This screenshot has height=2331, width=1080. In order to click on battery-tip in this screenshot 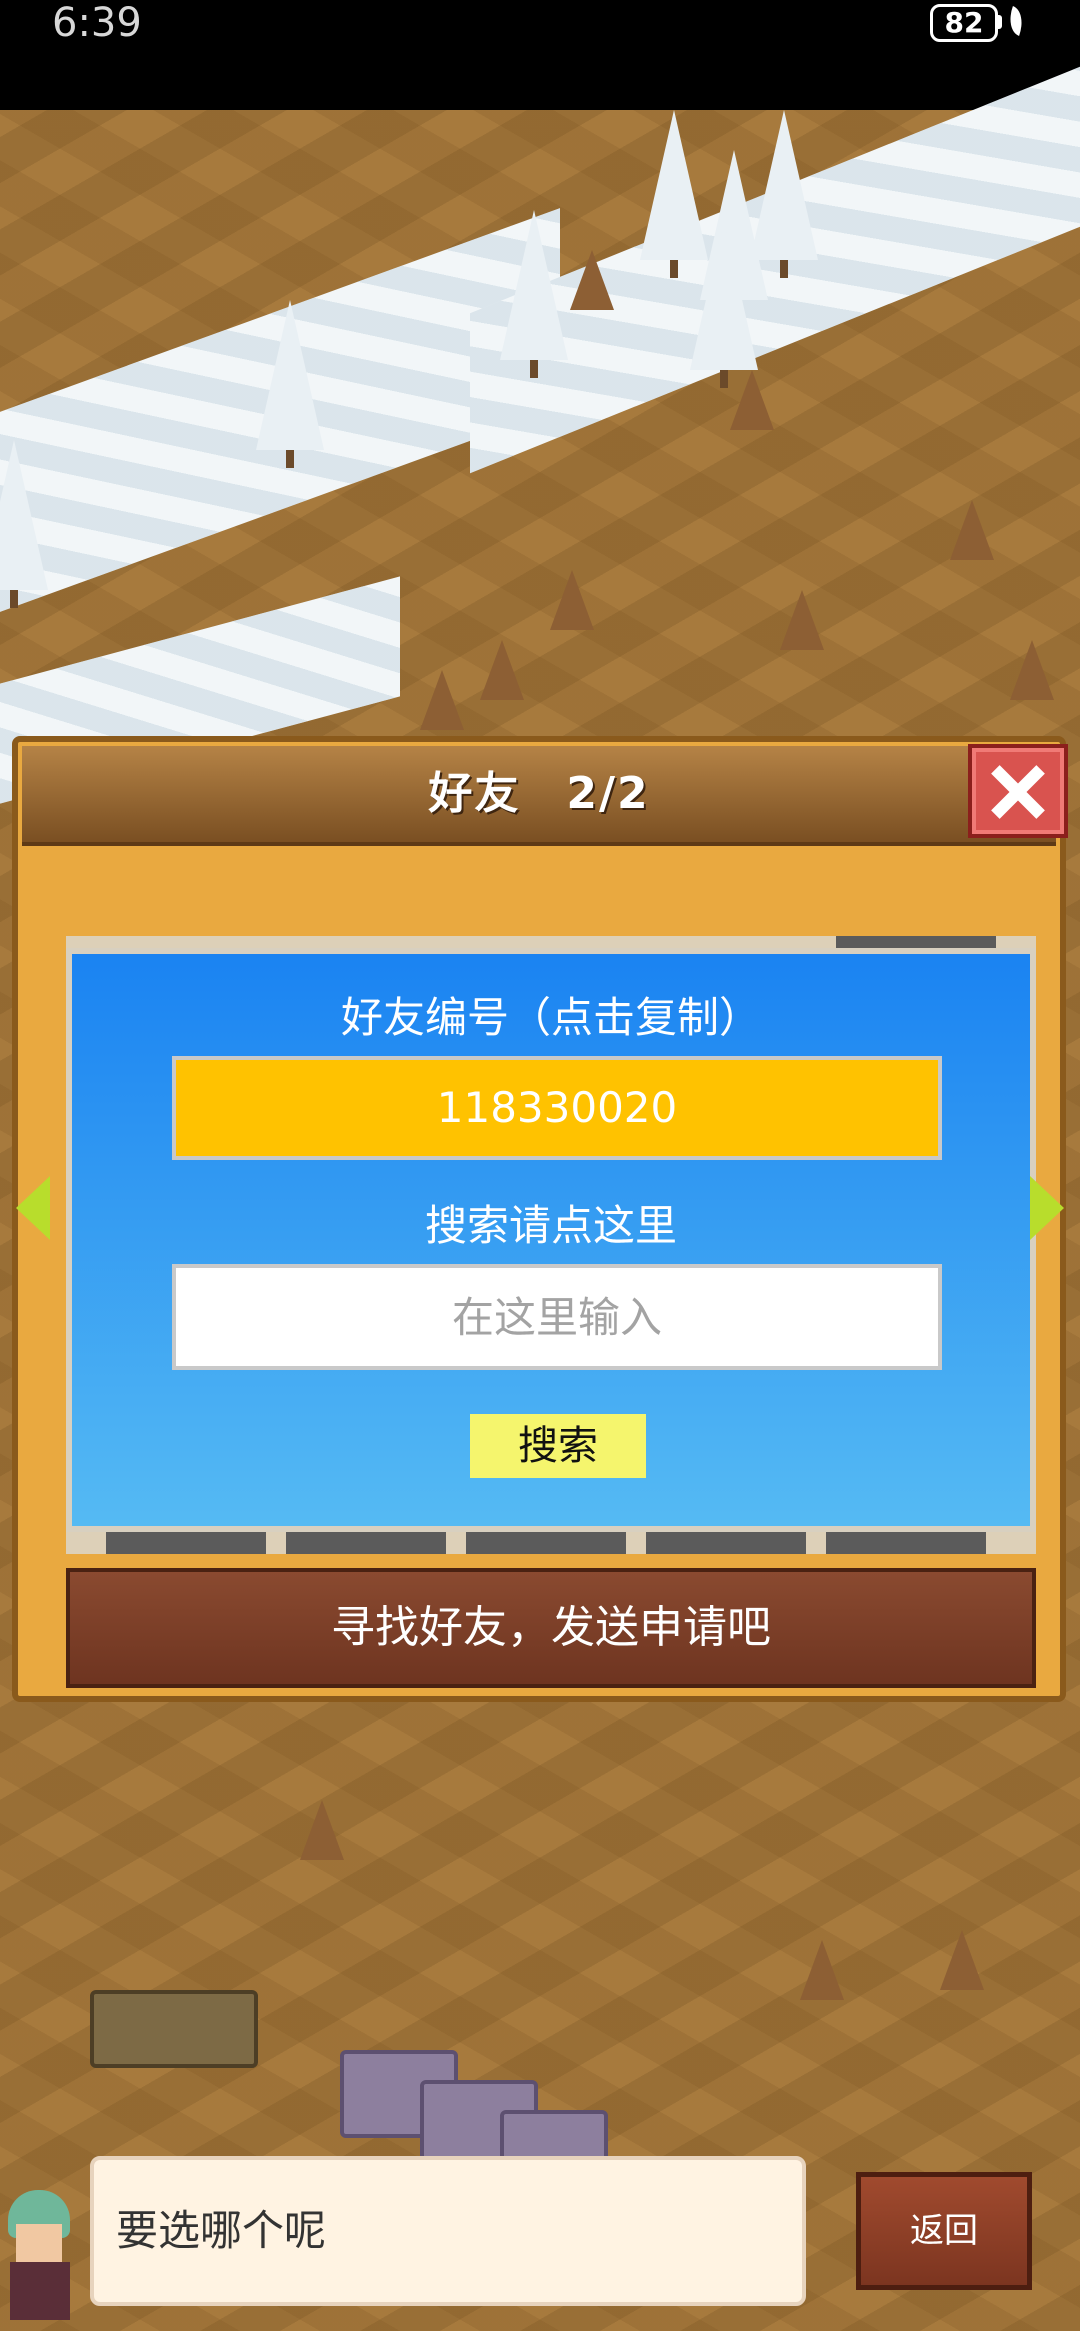, I will do `click(999, 22)`.